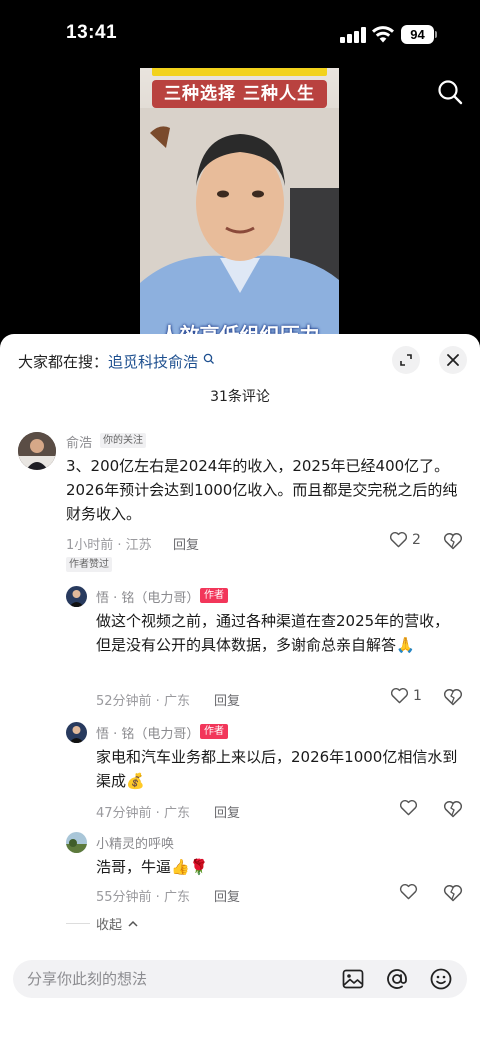 This screenshot has height=1043, width=480. Describe the element at coordinates (63, 362) in the screenshot. I see `trending-search-prefix: 大家都在搜：` at that location.